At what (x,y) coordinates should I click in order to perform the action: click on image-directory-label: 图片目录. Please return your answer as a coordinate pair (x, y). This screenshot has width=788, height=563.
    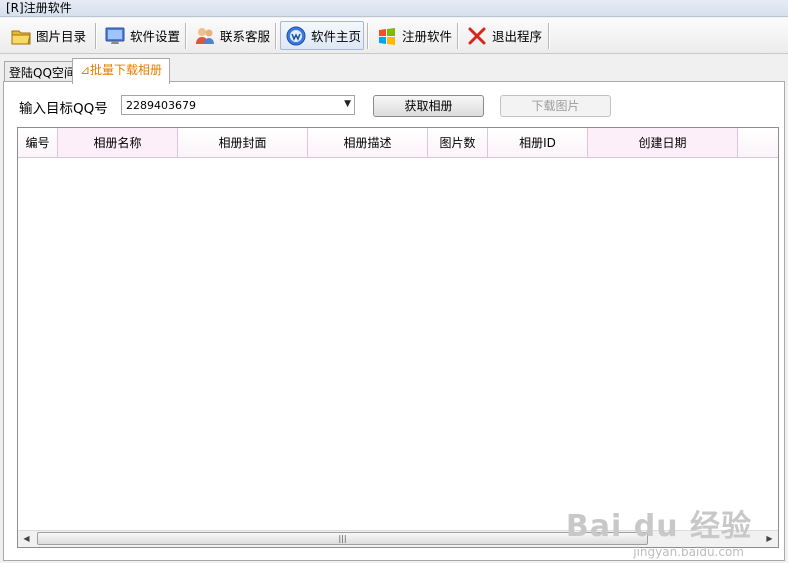
    Looking at the image, I should click on (61, 36).